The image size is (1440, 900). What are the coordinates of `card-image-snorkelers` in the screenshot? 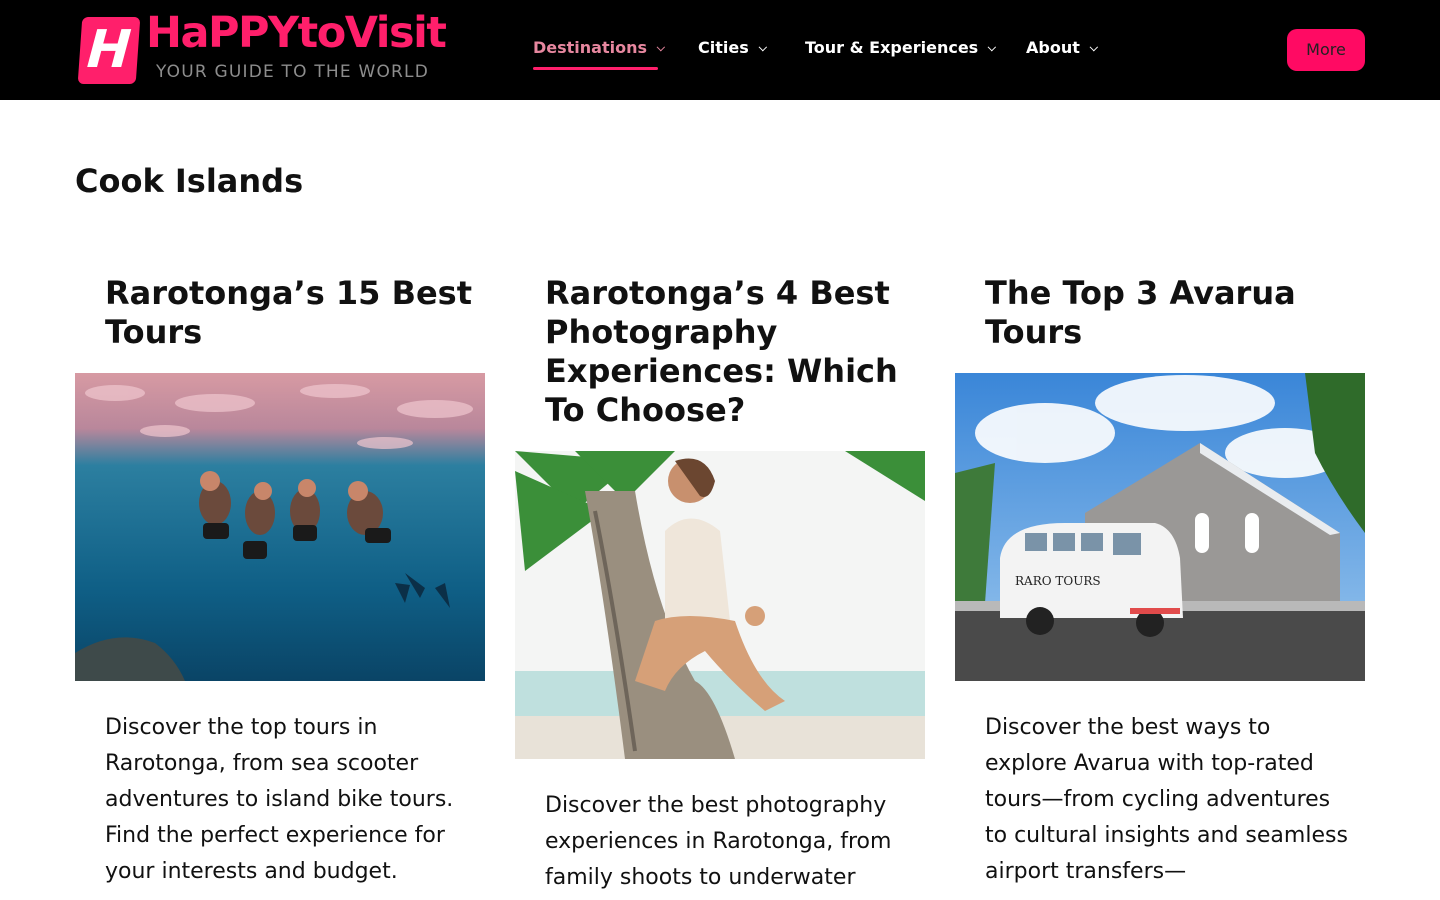 It's located at (280, 527).